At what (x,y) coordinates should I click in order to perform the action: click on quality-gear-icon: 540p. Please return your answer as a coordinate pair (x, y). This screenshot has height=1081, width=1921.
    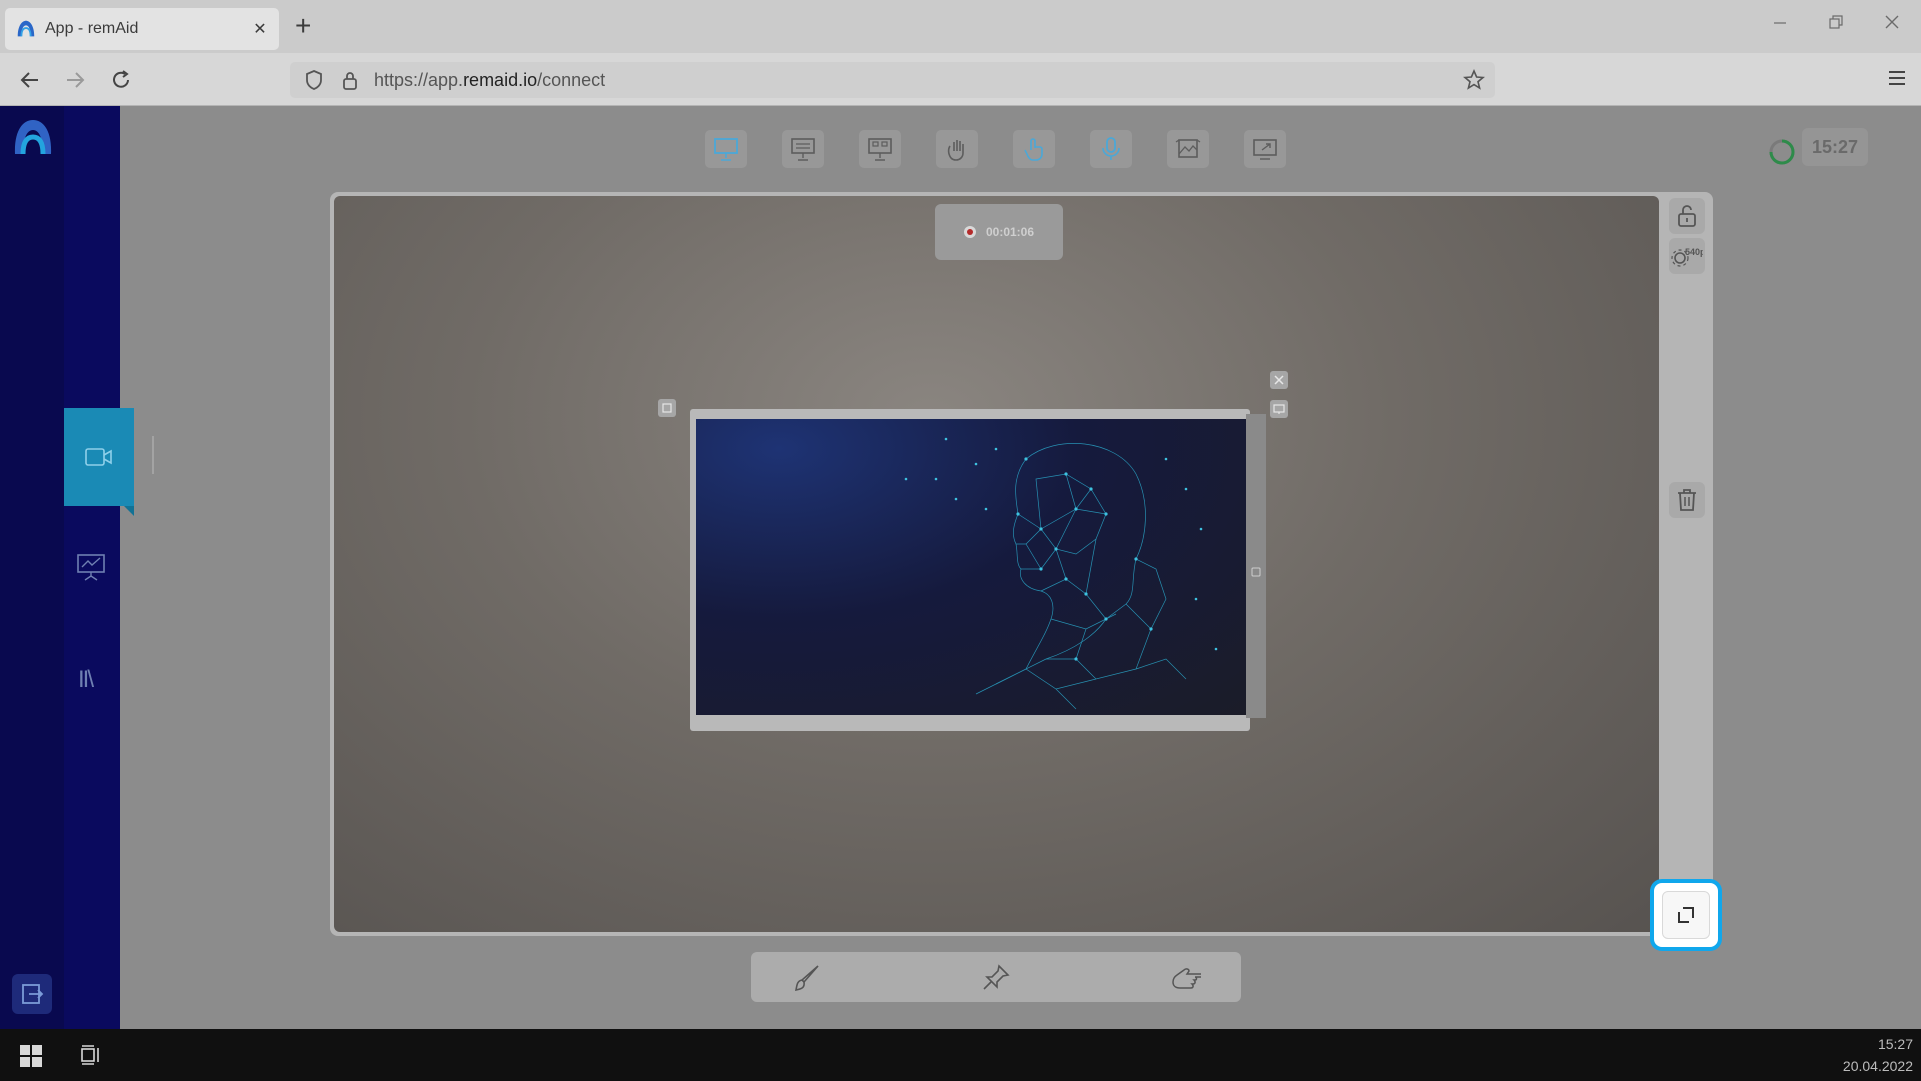
    Looking at the image, I should click on (1687, 257).